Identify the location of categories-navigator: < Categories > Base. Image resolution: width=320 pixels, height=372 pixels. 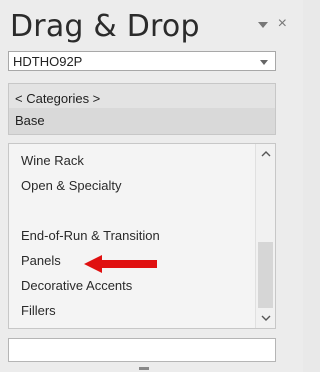
(142, 109).